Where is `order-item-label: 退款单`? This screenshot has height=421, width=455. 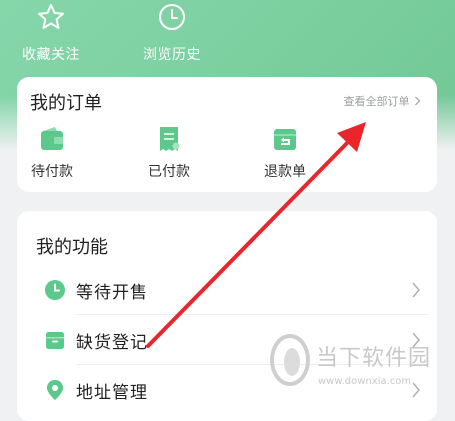 order-item-label: 退款单 is located at coordinates (285, 172).